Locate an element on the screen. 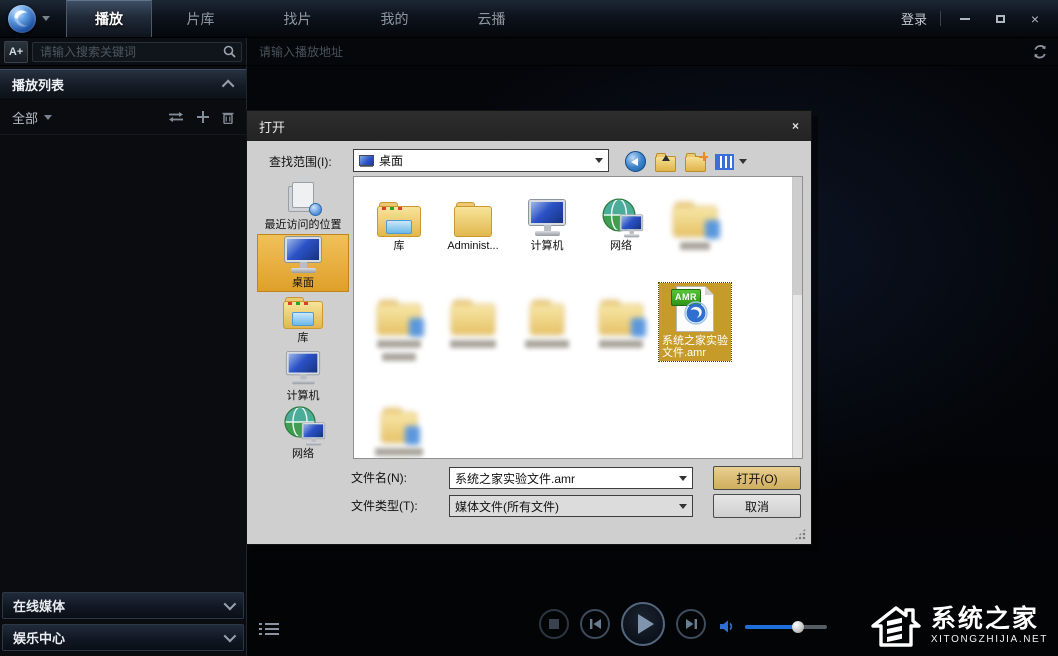 This screenshot has width=1058, height=656. online-media-label: 在线媒体 is located at coordinates (39, 606).